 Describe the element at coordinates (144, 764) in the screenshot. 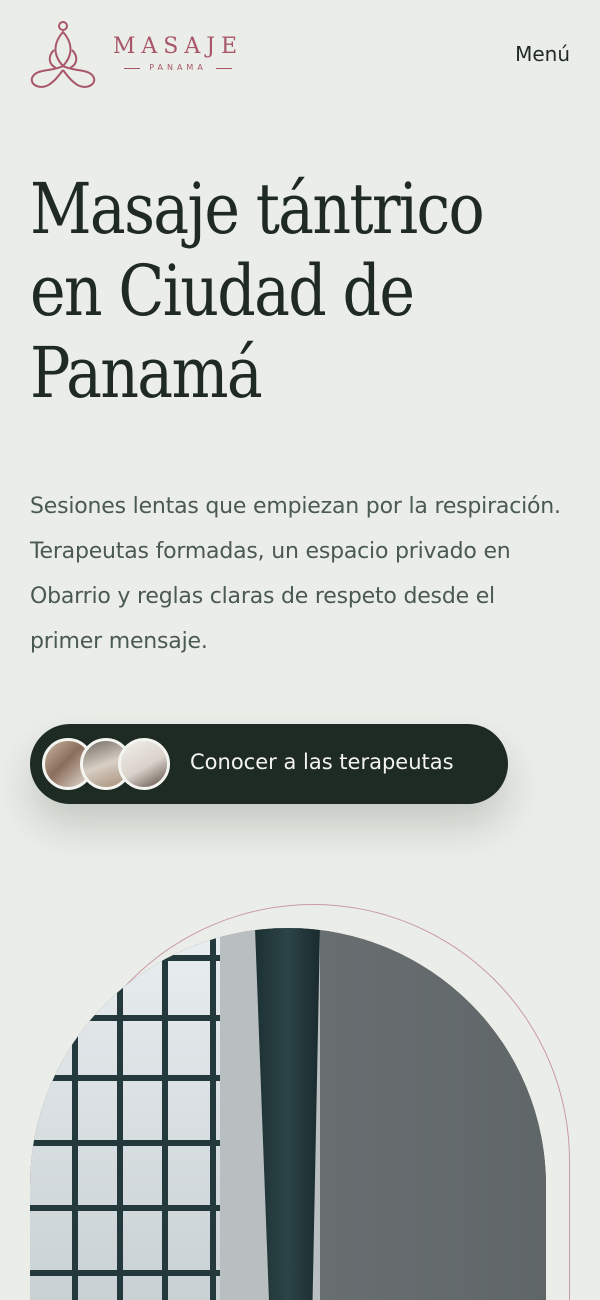

I see `therapist-avatar` at that location.